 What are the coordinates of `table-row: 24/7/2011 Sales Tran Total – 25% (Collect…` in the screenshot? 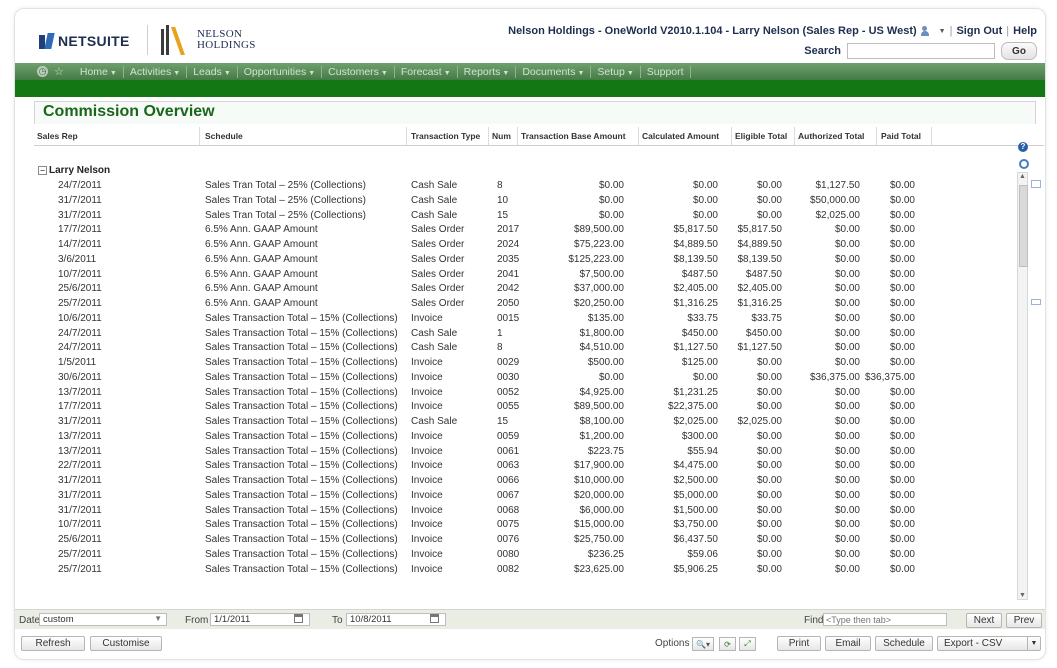 It's located at (519, 186).